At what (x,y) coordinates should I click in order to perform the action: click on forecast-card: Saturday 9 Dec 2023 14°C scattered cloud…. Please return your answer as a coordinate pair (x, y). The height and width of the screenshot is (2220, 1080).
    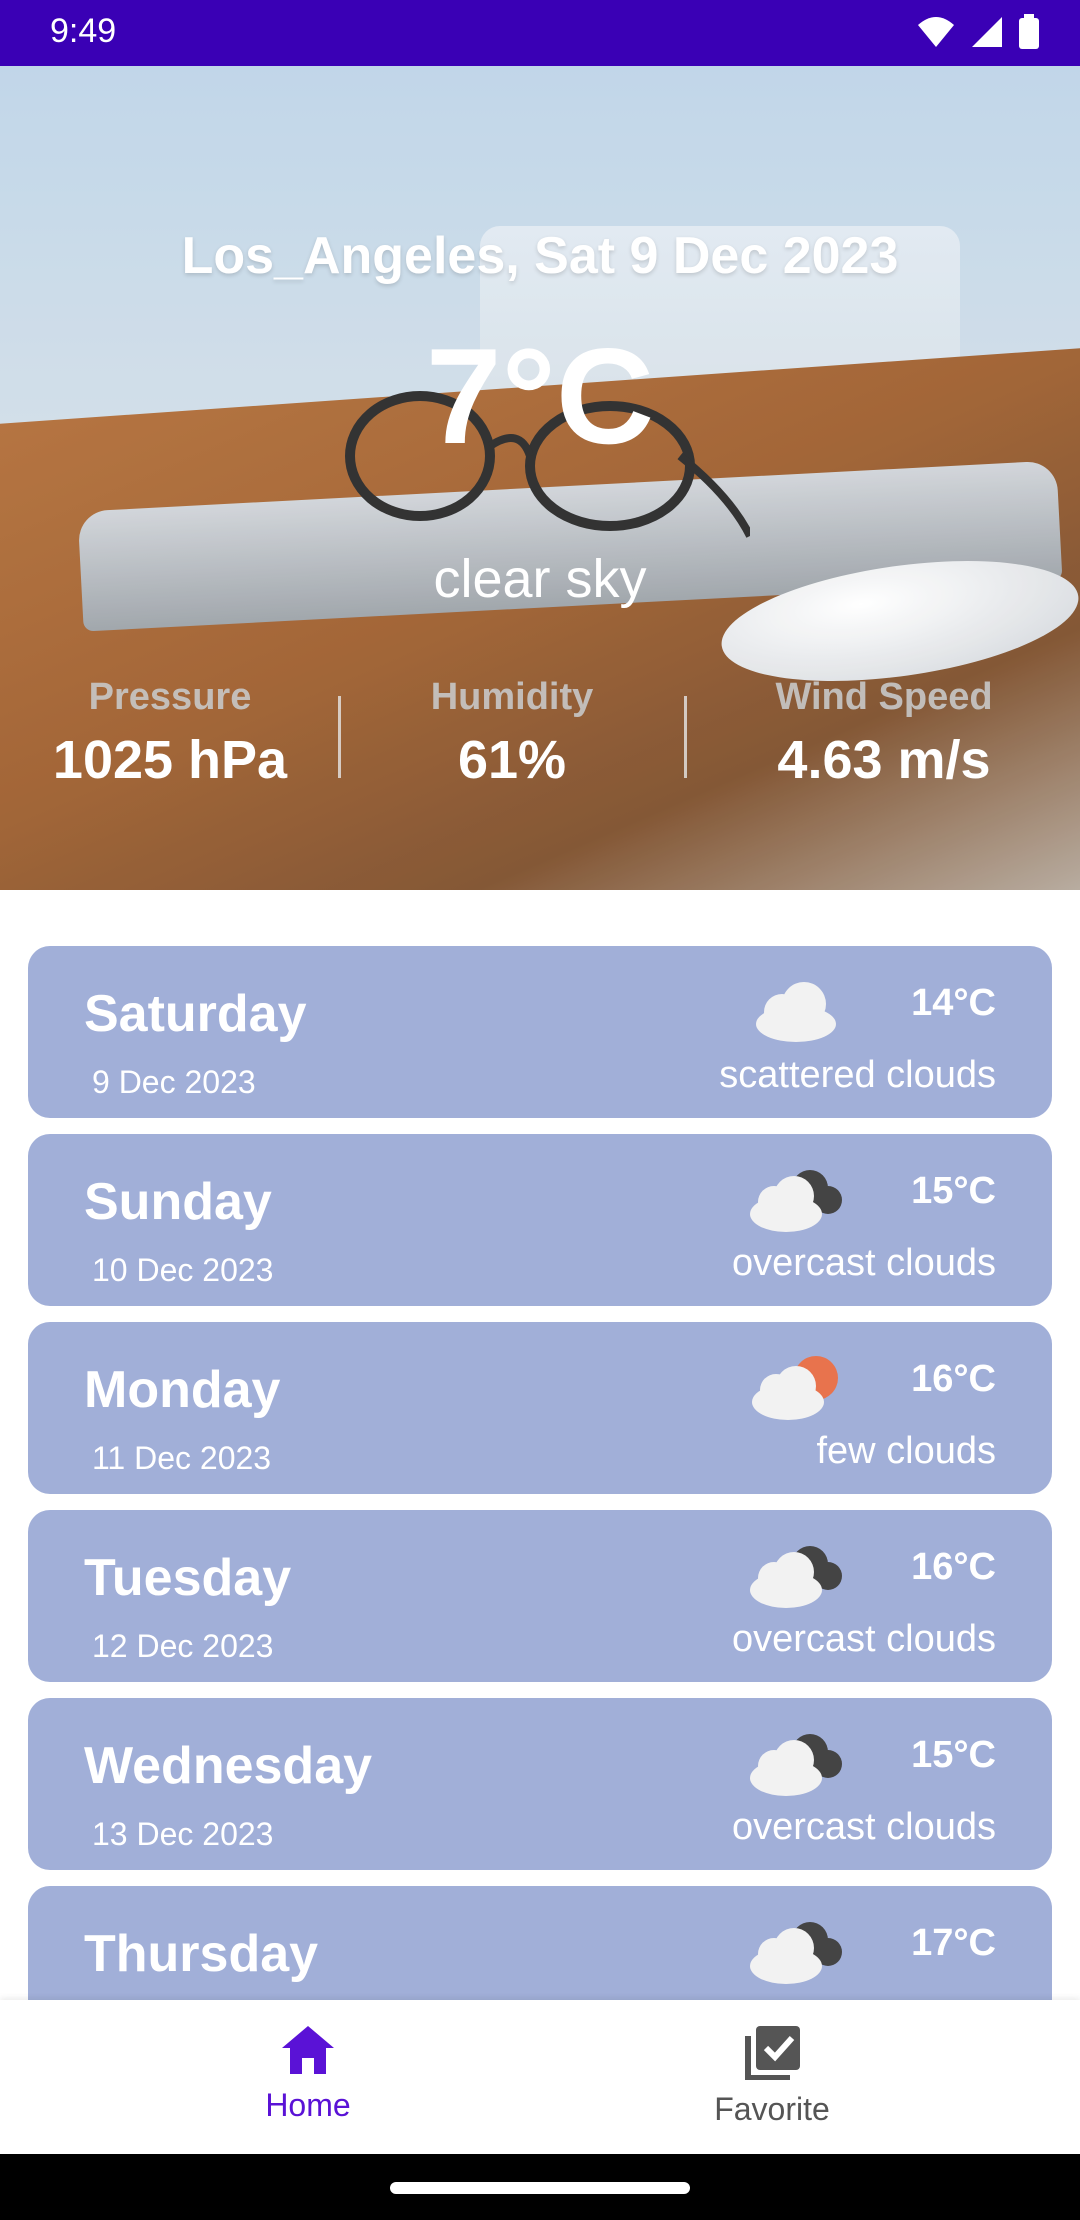
    Looking at the image, I should click on (540, 1032).